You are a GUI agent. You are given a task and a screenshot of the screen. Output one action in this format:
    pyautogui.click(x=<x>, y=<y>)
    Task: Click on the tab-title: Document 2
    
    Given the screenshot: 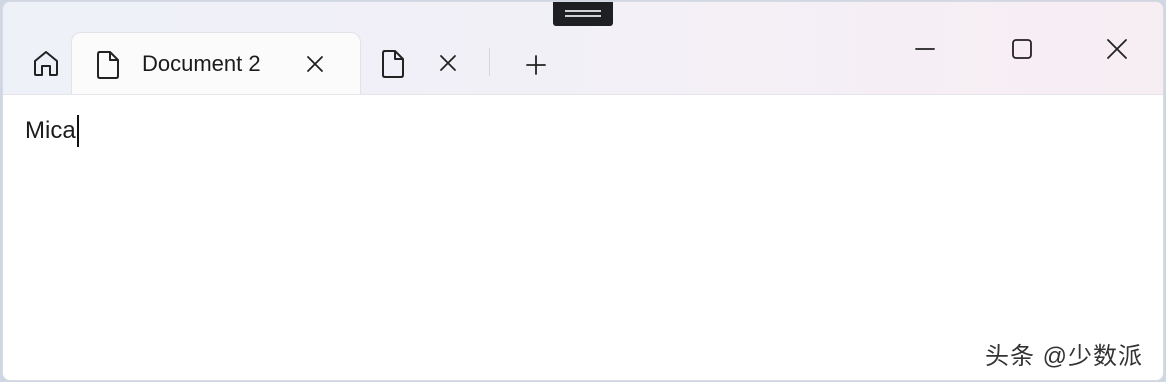 What is the action you would take?
    pyautogui.click(x=201, y=63)
    